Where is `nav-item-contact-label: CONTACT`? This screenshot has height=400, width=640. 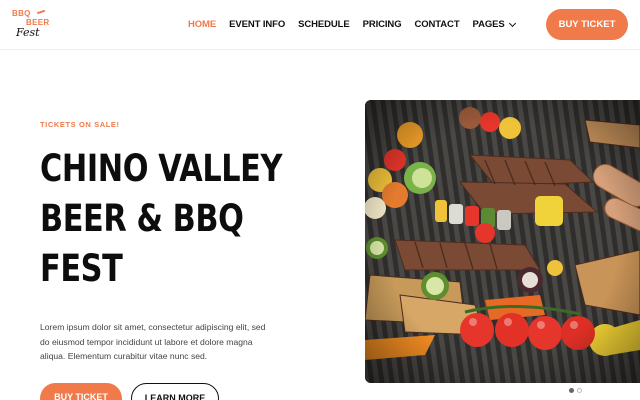 nav-item-contact-label: CONTACT is located at coordinates (437, 24).